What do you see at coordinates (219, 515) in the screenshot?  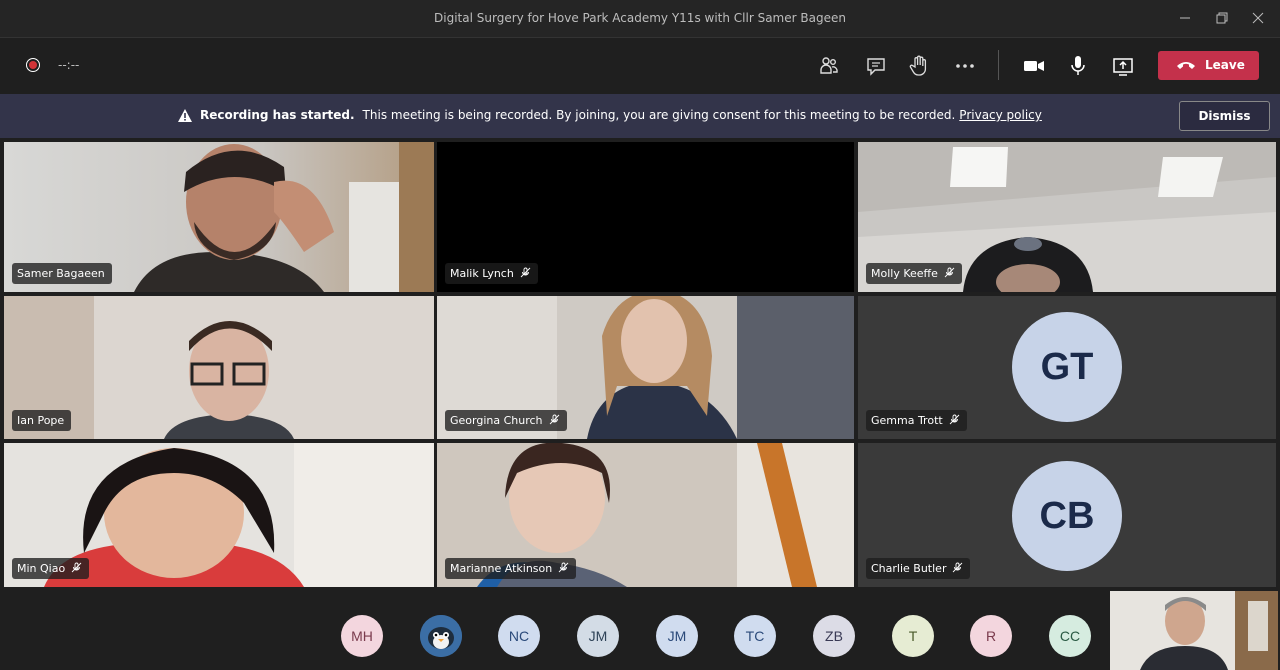 I see `video-tile-min-qiao: Min Qiao` at bounding box center [219, 515].